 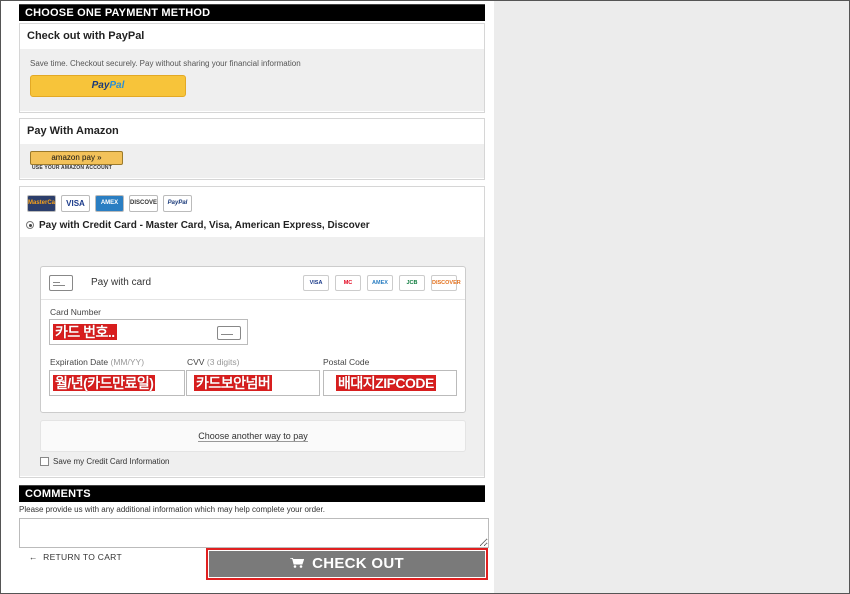 I want to click on mastercard-brand-icon: MC, so click(x=348, y=283).